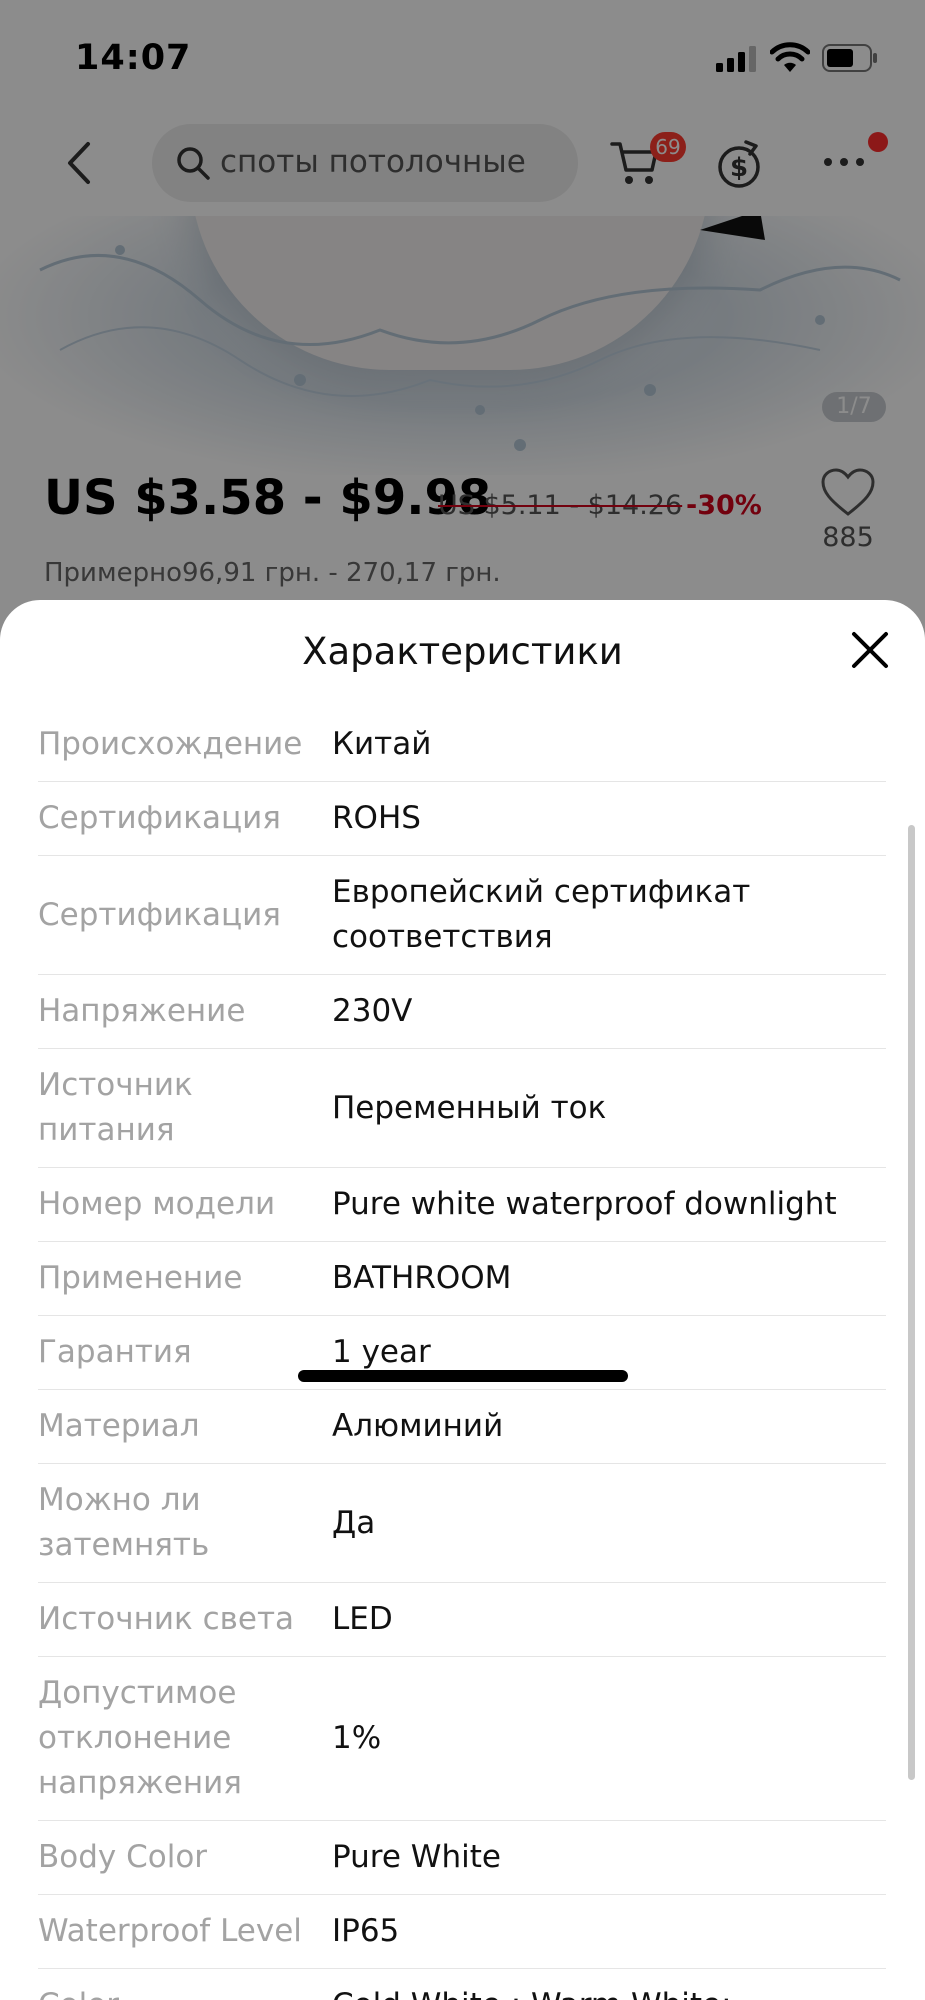 This screenshot has height=2000, width=925. Describe the element at coordinates (462, 1523) in the screenshot. I see `spec-row: Можно ли затемнять Да` at that location.